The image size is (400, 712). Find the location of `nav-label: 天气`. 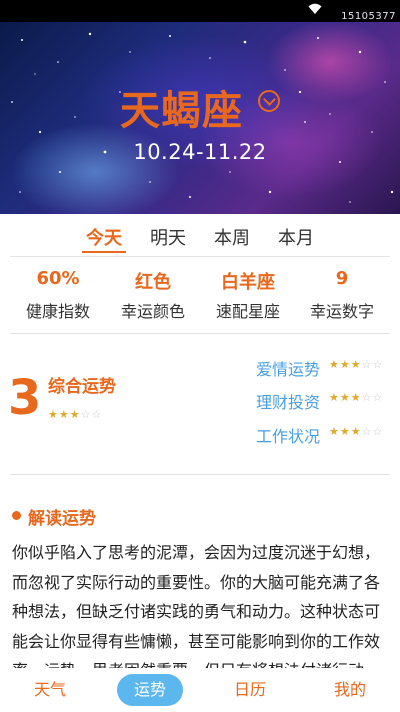

nav-label: 天气 is located at coordinates (49, 689).